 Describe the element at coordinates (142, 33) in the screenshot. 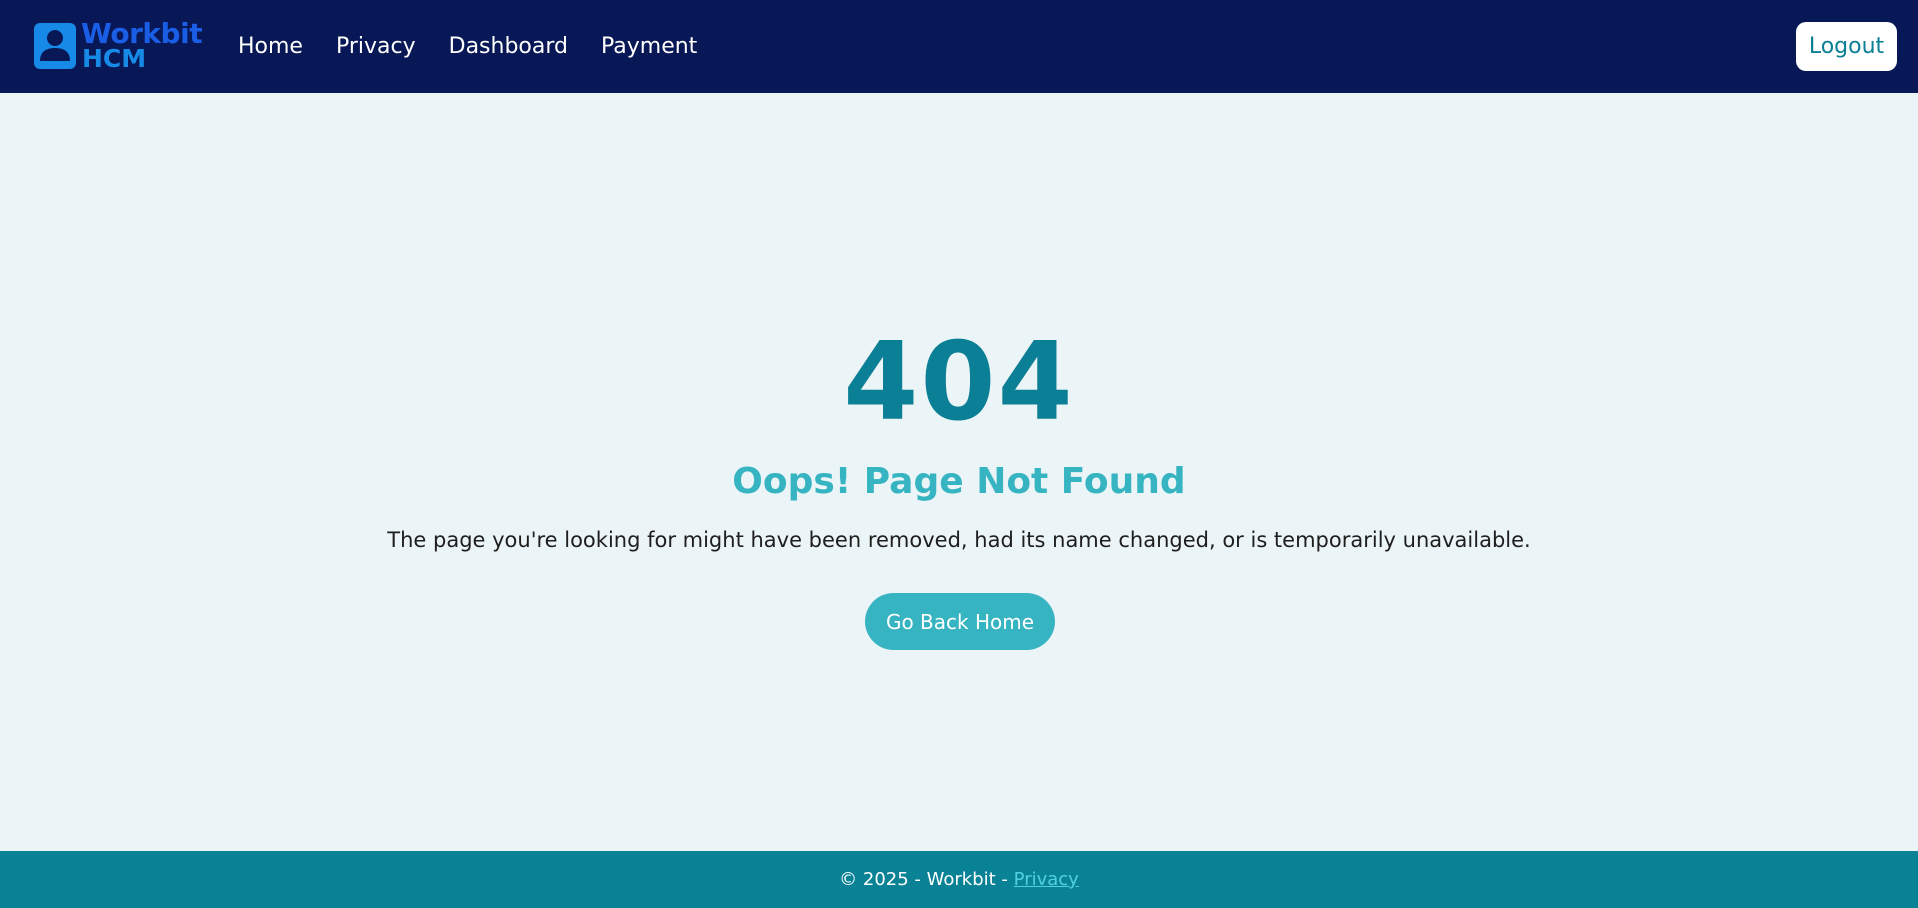

I see `brand-name-line1: Workbit` at that location.